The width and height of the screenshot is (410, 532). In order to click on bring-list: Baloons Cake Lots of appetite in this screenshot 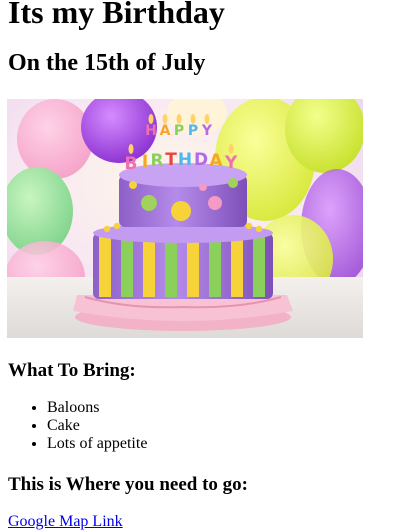, I will do `click(77, 426)`.